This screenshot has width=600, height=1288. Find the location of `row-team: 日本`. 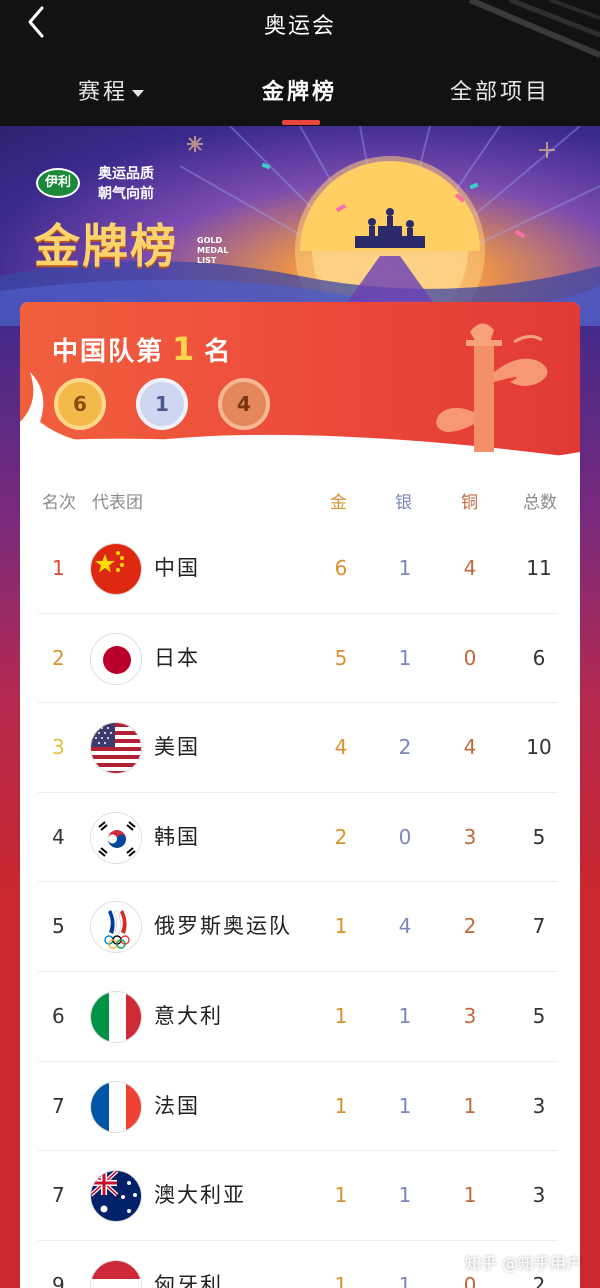

row-team: 日本 is located at coordinates (177, 657).